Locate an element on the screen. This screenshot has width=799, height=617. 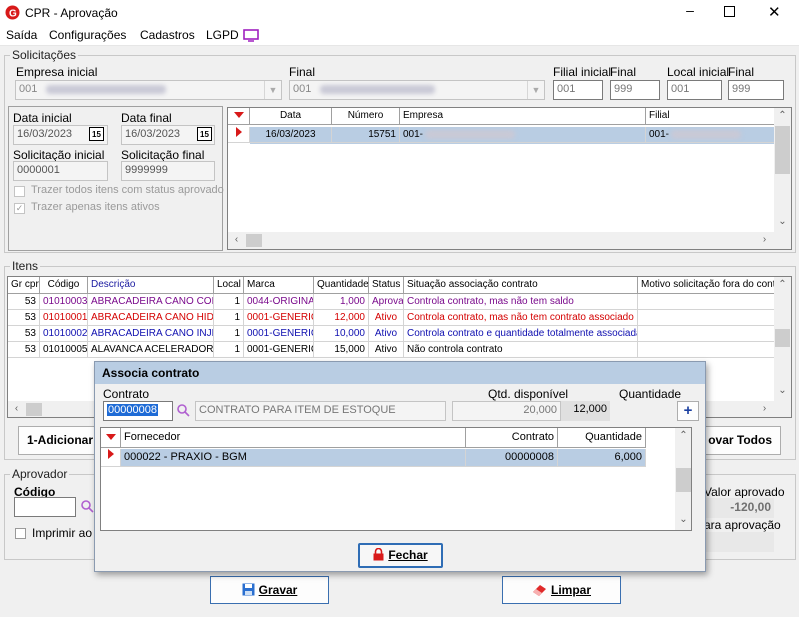
contrato-input: 00000008 is located at coordinates (138, 411).